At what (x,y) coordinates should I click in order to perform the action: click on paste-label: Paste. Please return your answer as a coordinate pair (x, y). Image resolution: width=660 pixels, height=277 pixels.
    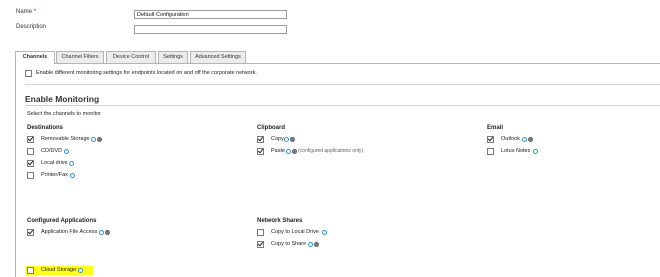
    Looking at the image, I should click on (278, 151).